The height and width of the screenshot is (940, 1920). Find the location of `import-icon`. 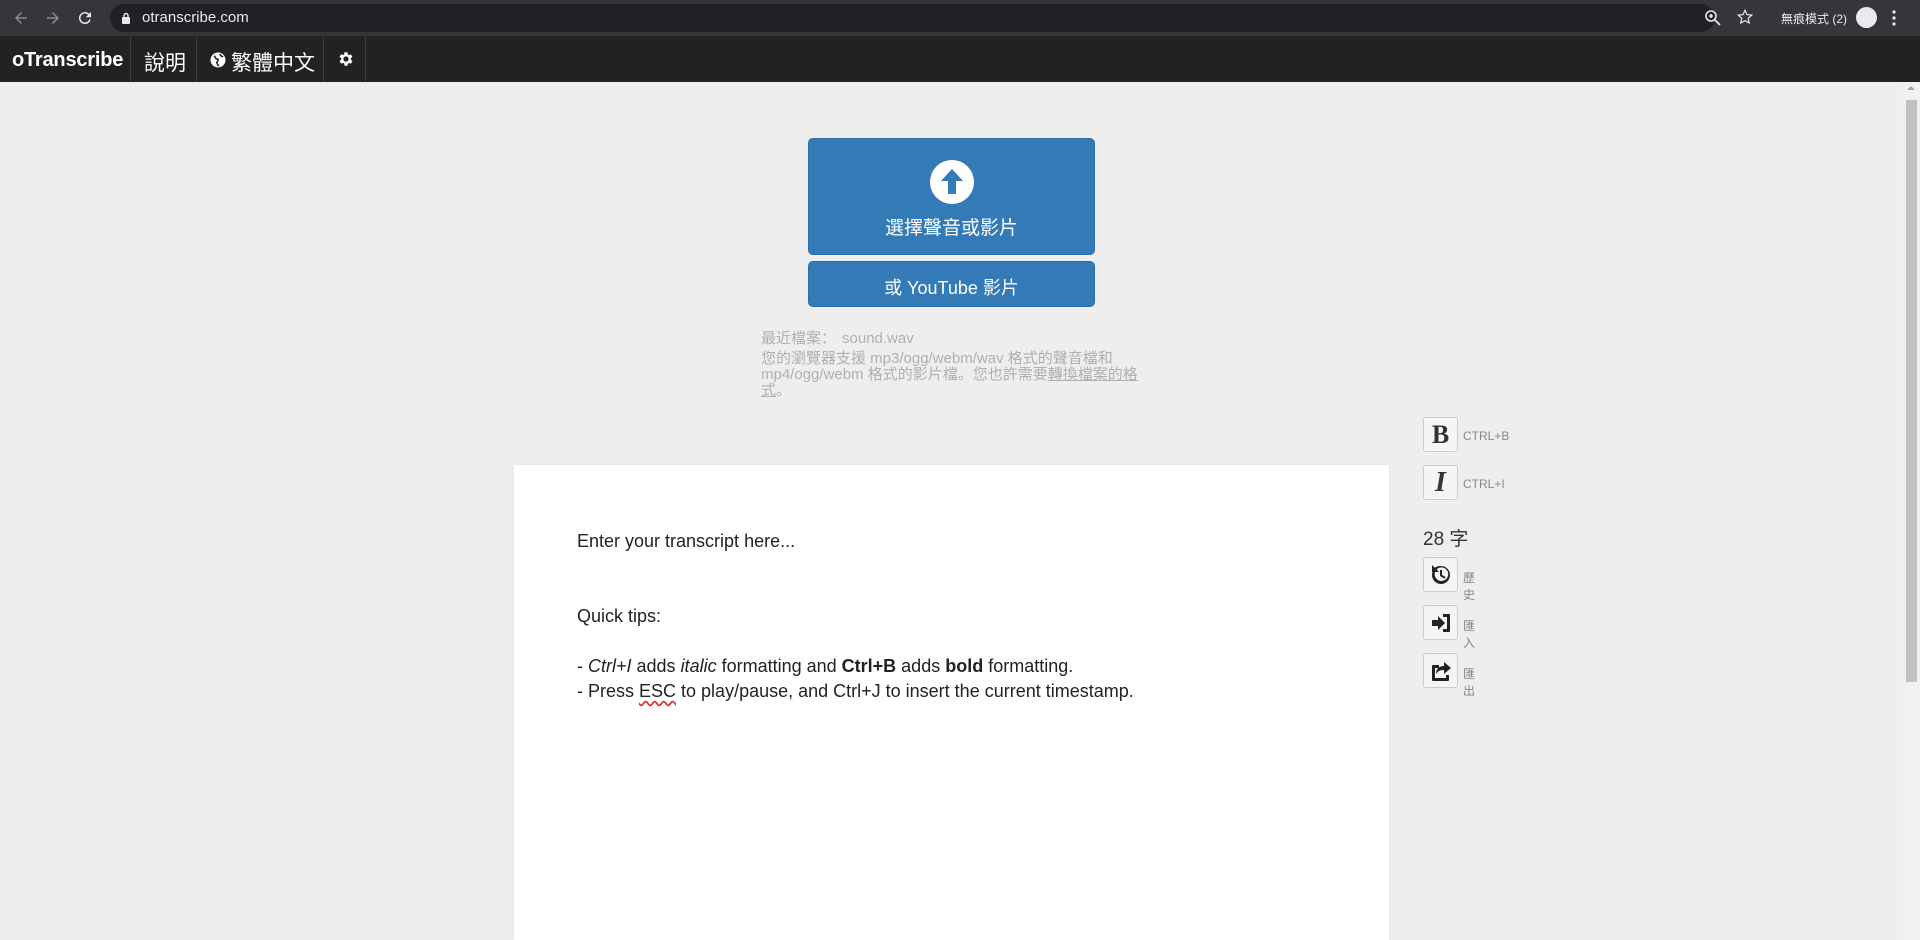

import-icon is located at coordinates (1440, 622).